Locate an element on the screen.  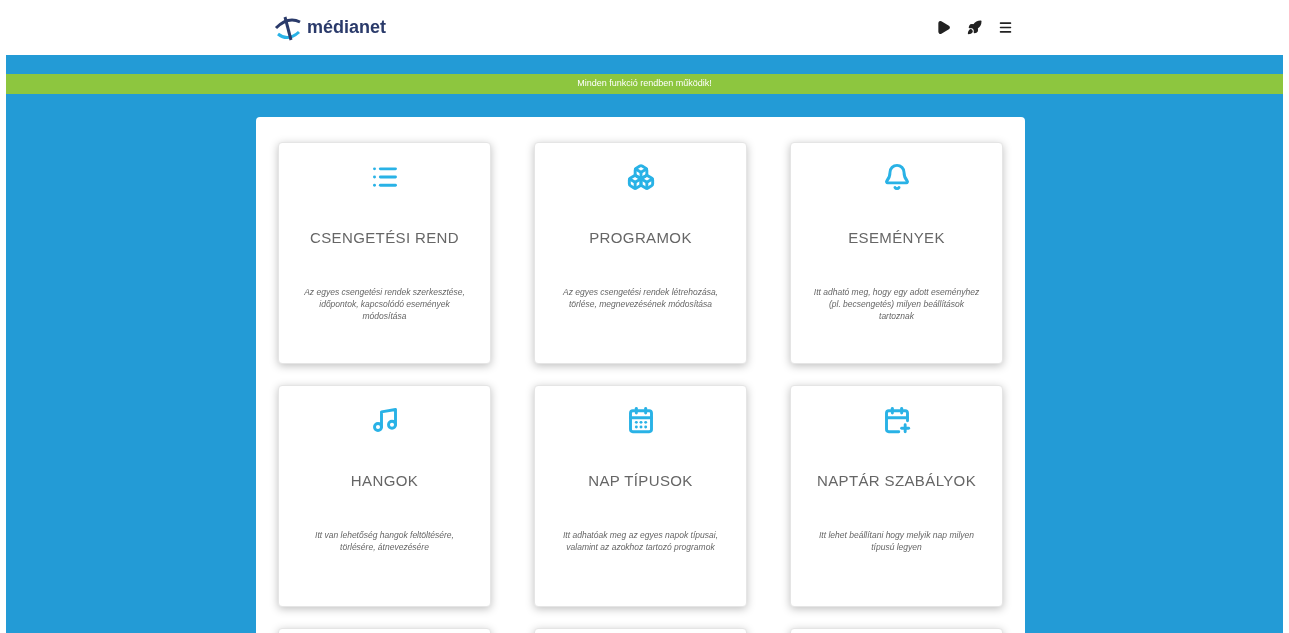
logo-text: médianet is located at coordinates (347, 27).